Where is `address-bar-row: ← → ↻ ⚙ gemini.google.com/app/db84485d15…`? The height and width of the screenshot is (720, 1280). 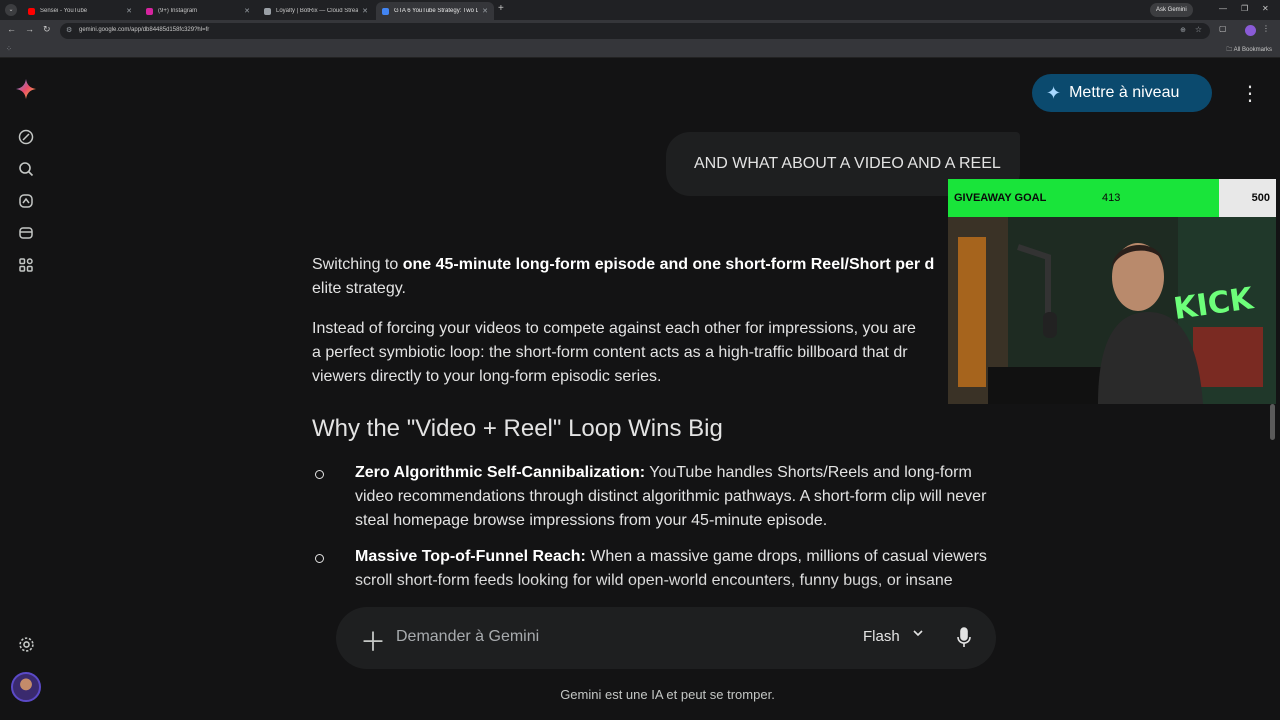
address-bar-row: ← → ↻ ⚙ gemini.google.com/app/db84485d15… is located at coordinates (640, 31).